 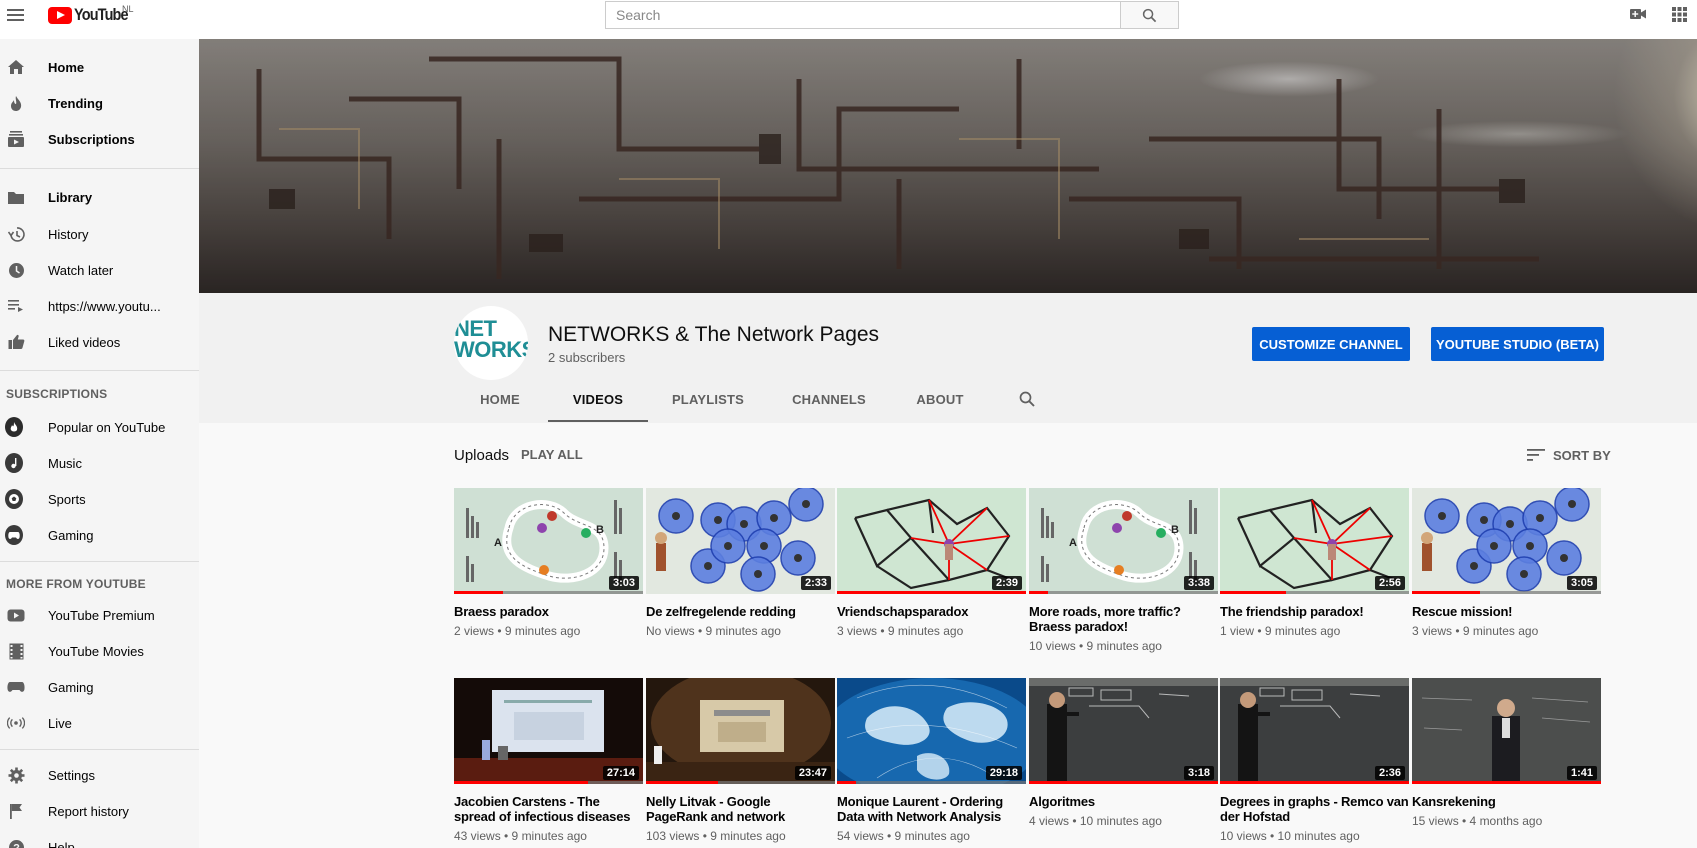 What do you see at coordinates (99, 615) in the screenshot?
I see `sidebar-item-youtube-premium: YouTube Premium` at bounding box center [99, 615].